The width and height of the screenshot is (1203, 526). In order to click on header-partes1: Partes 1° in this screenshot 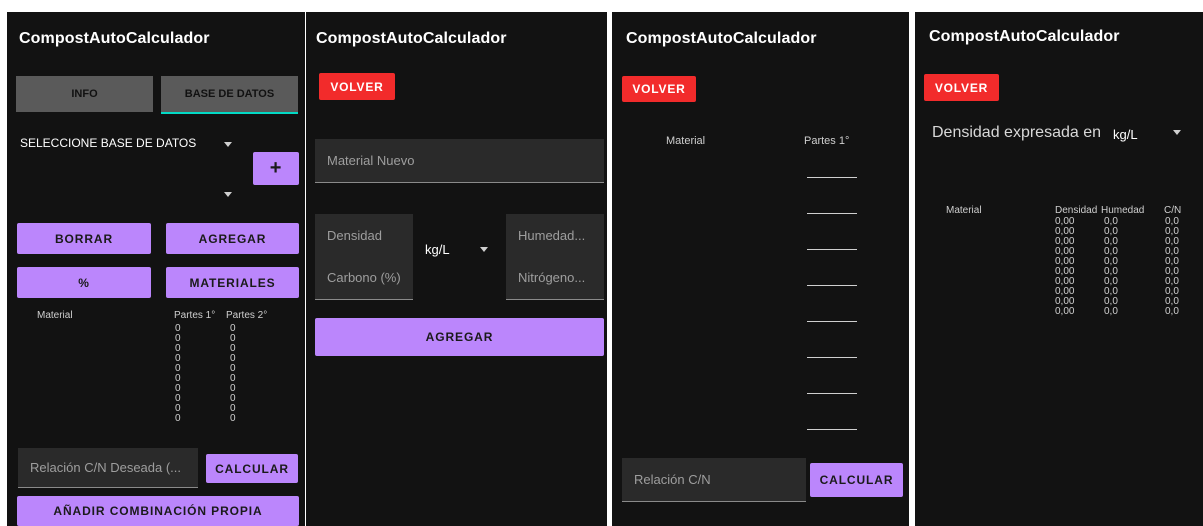, I will do `click(195, 315)`.